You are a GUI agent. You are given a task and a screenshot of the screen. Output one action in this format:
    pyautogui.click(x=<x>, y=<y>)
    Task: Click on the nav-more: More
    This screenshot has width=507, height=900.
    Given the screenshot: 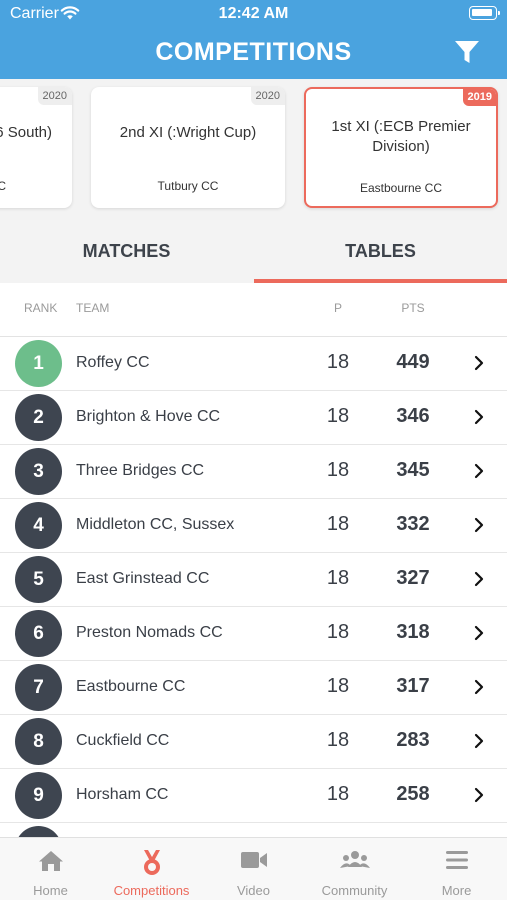 What is the action you would take?
    pyautogui.click(x=456, y=869)
    